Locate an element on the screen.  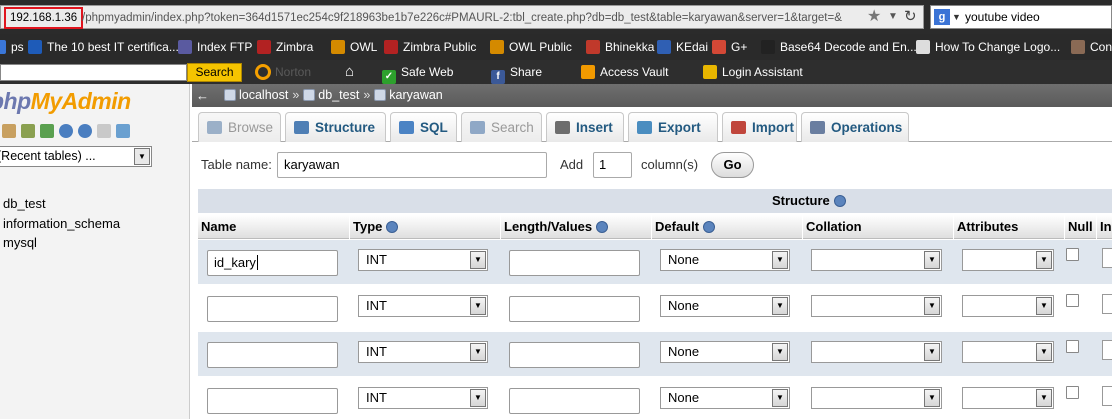
tab-export: Export is located at coordinates (673, 127).